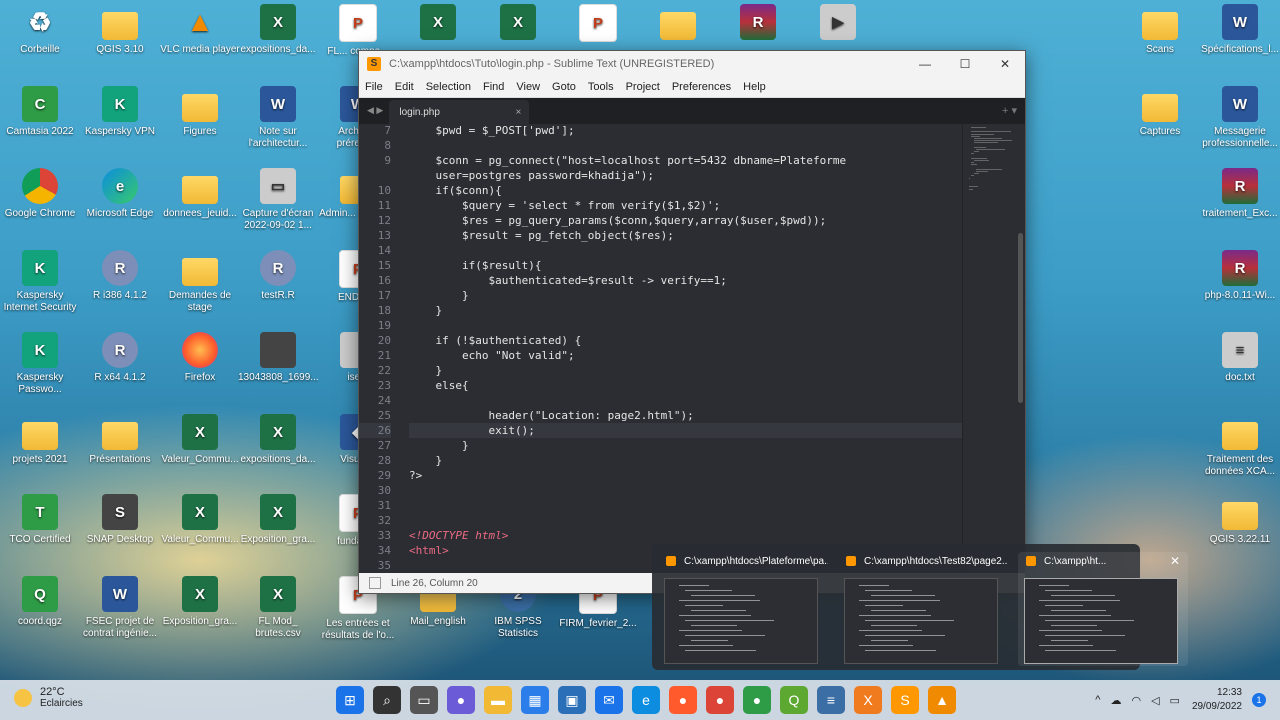 This screenshot has height=720, width=1280. Describe the element at coordinates (200, 30) in the screenshot. I see `desktop-icon: ▲ VLC media player` at that location.